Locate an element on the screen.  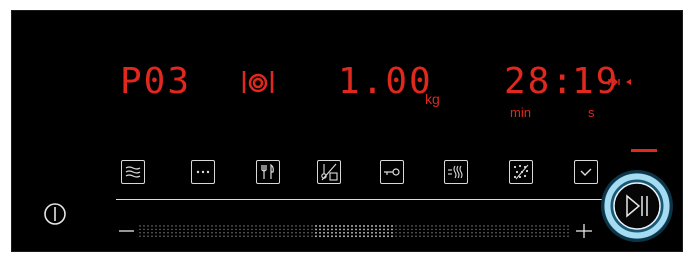
drops-icon is located at coordinates (521, 172).